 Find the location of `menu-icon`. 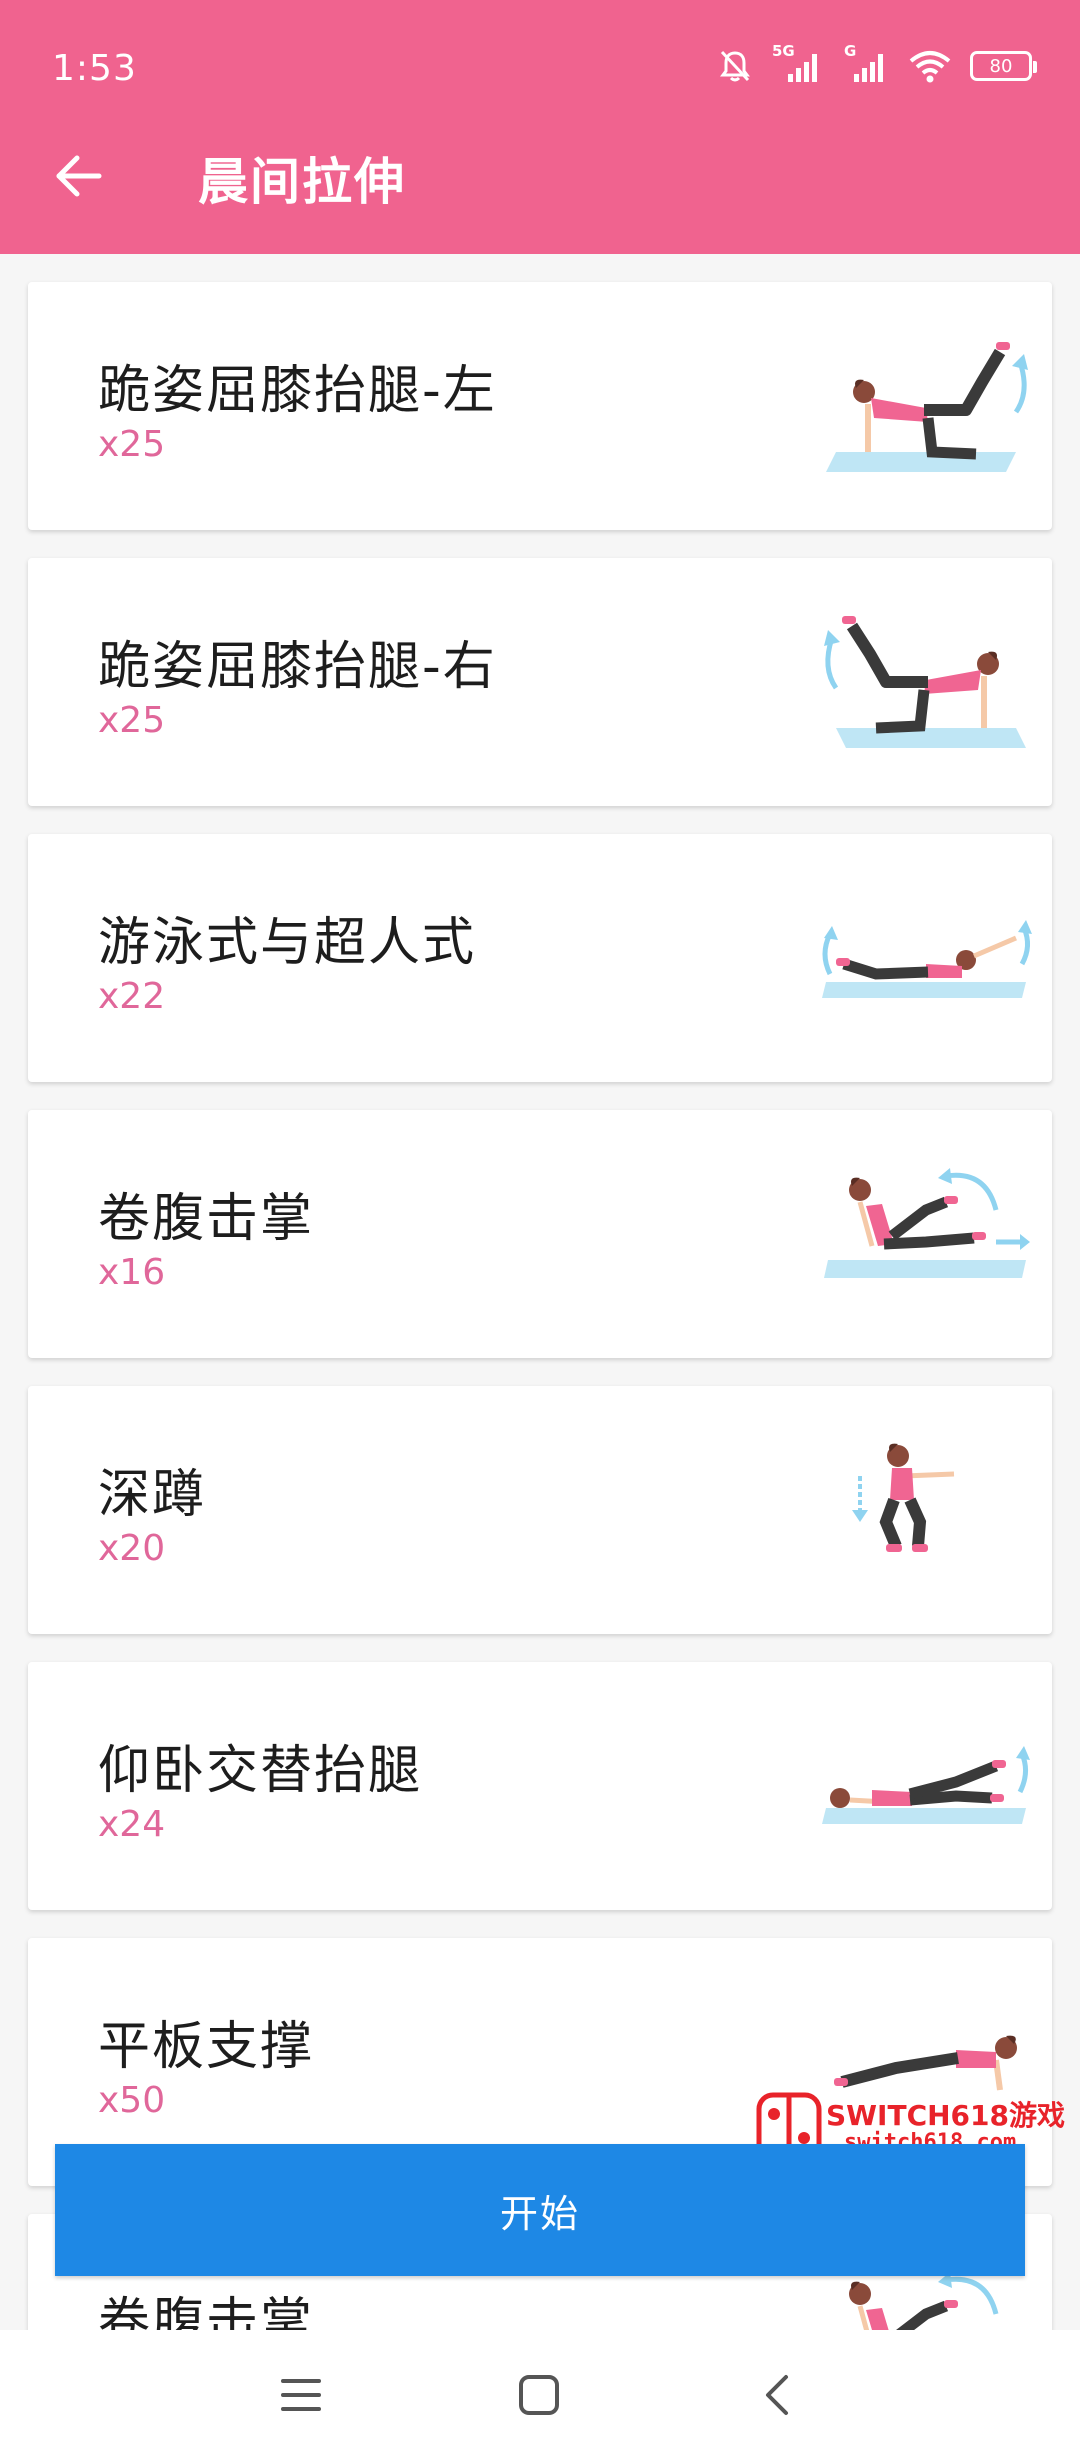

menu-icon is located at coordinates (301, 2395).